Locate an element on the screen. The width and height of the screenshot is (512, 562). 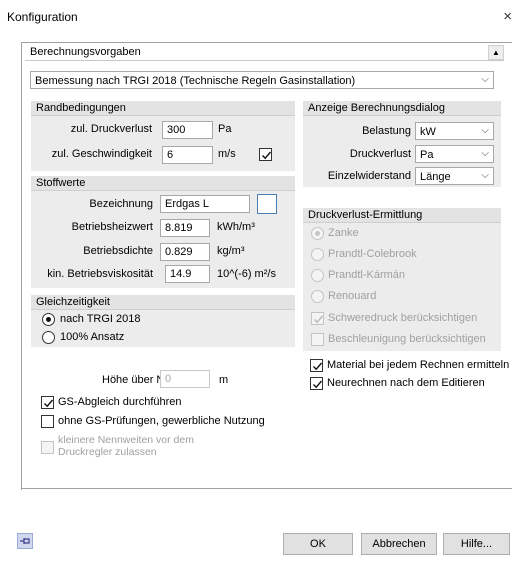
randbedingungen-header: Randbedingungen is located at coordinates (163, 108).